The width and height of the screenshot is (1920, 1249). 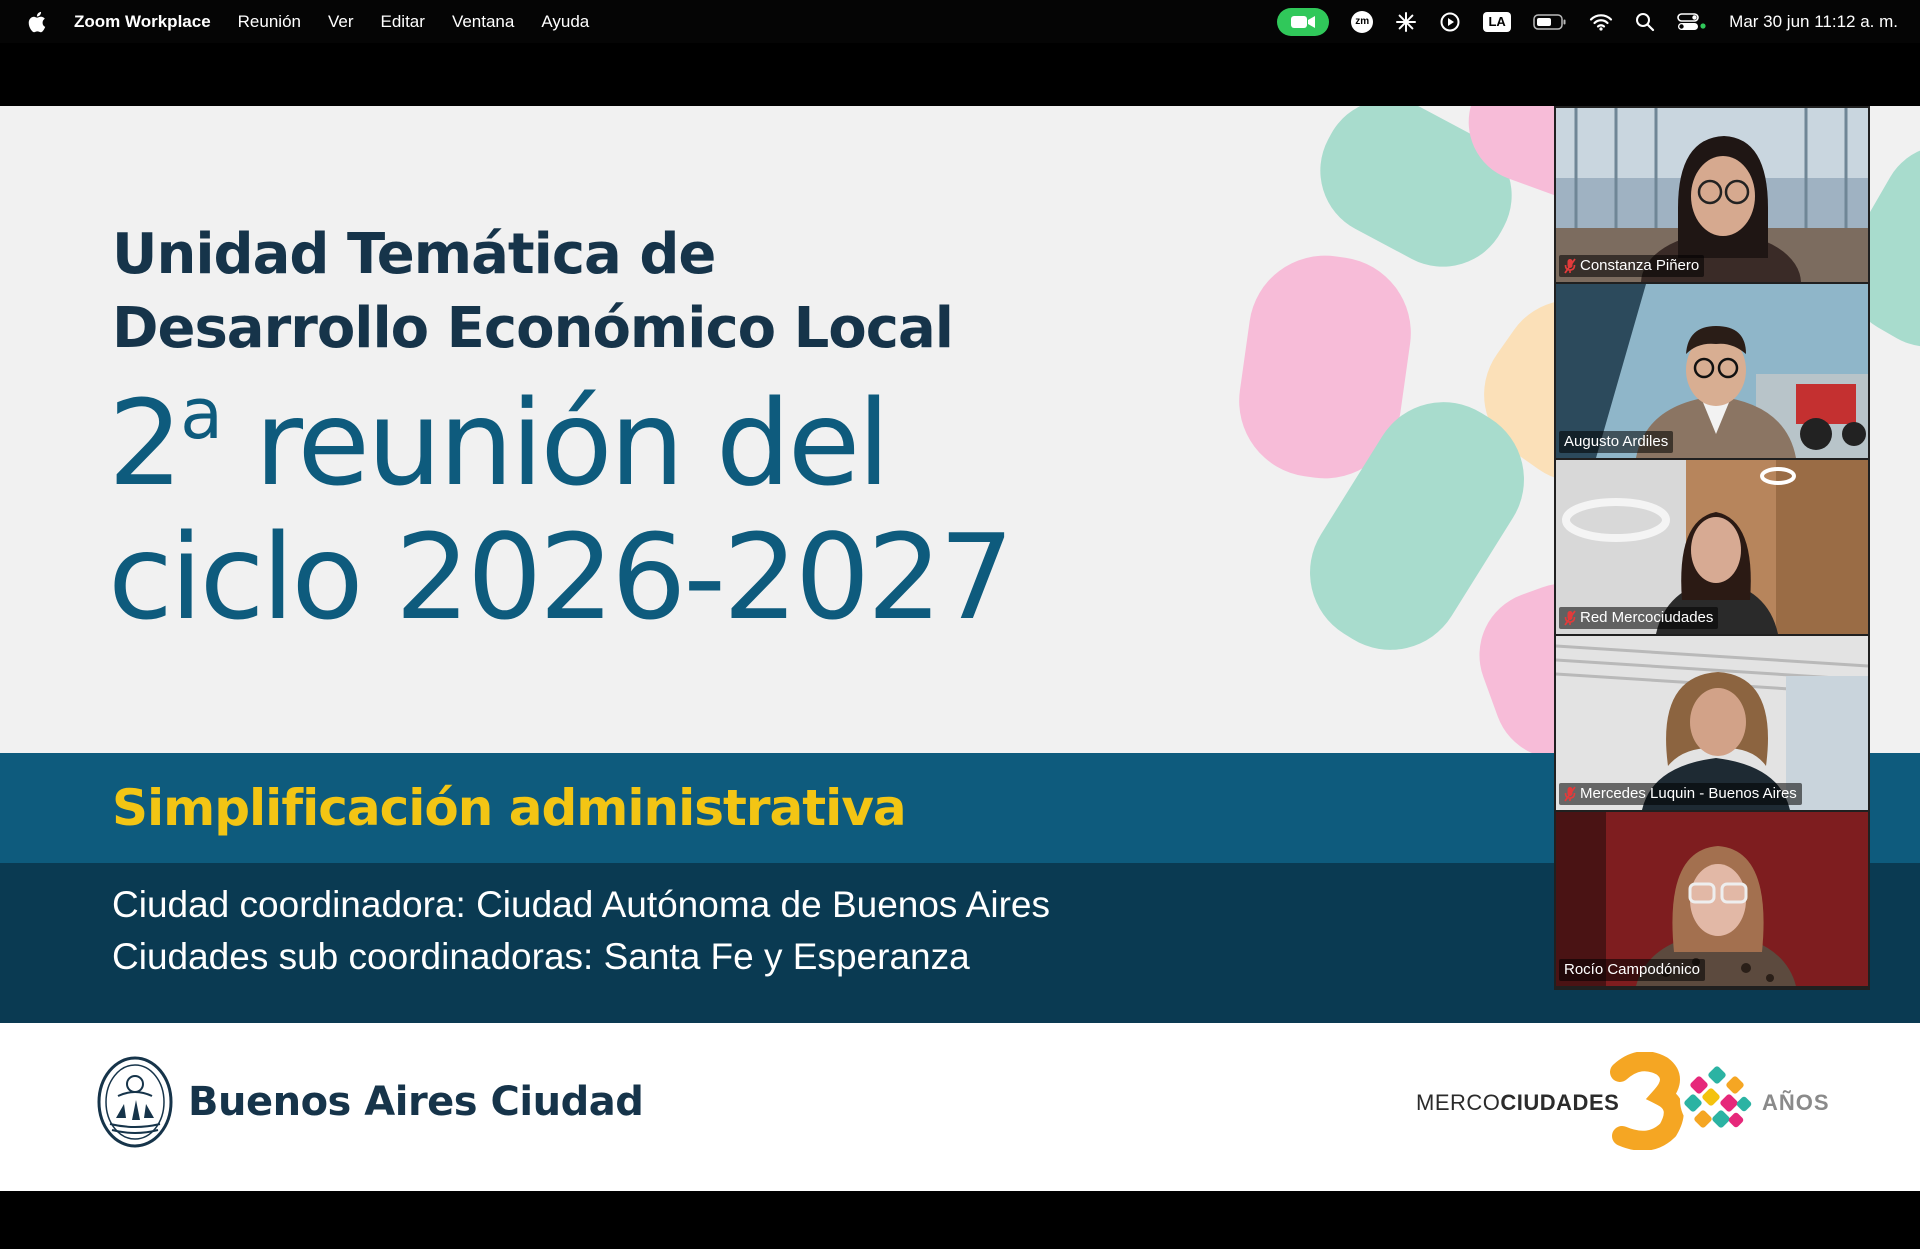 I want to click on participant-name-tag: Red Mercociudades, so click(x=1639, y=618).